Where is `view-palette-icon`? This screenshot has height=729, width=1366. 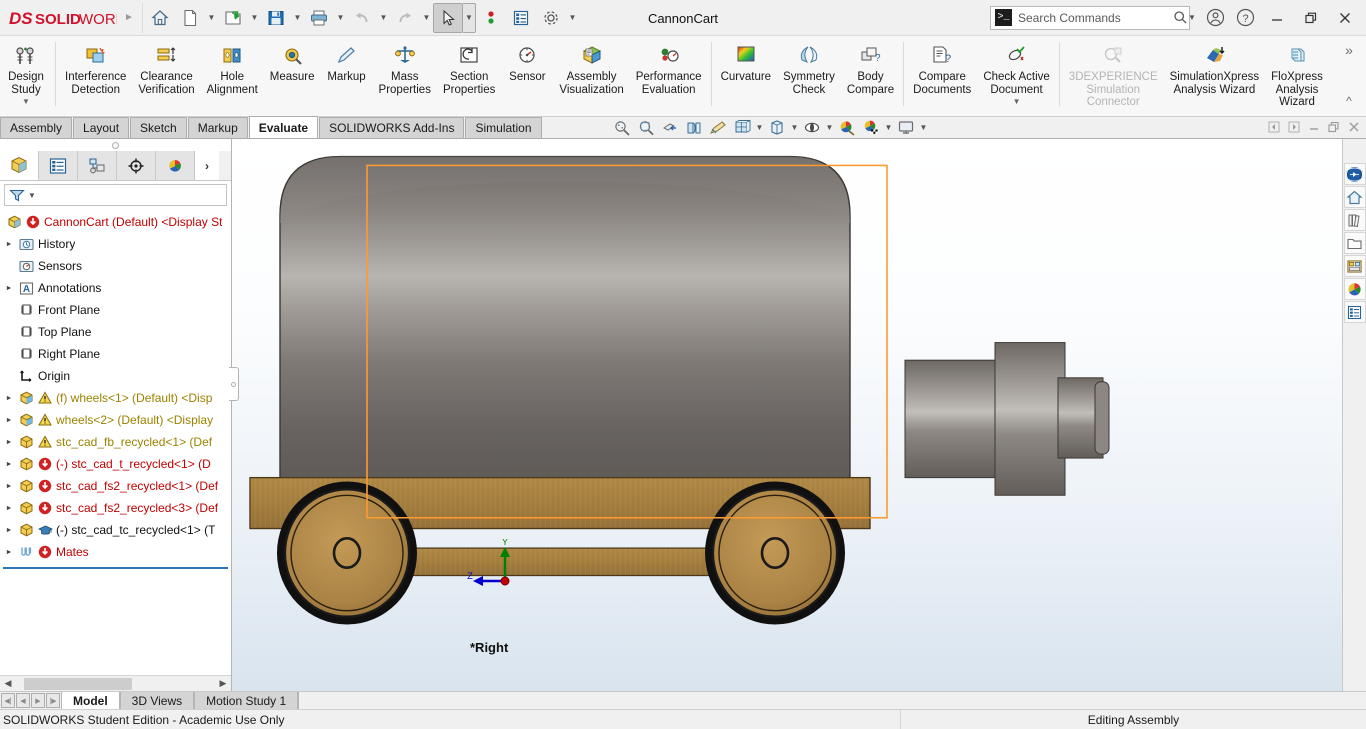 view-palette-icon is located at coordinates (1354, 266).